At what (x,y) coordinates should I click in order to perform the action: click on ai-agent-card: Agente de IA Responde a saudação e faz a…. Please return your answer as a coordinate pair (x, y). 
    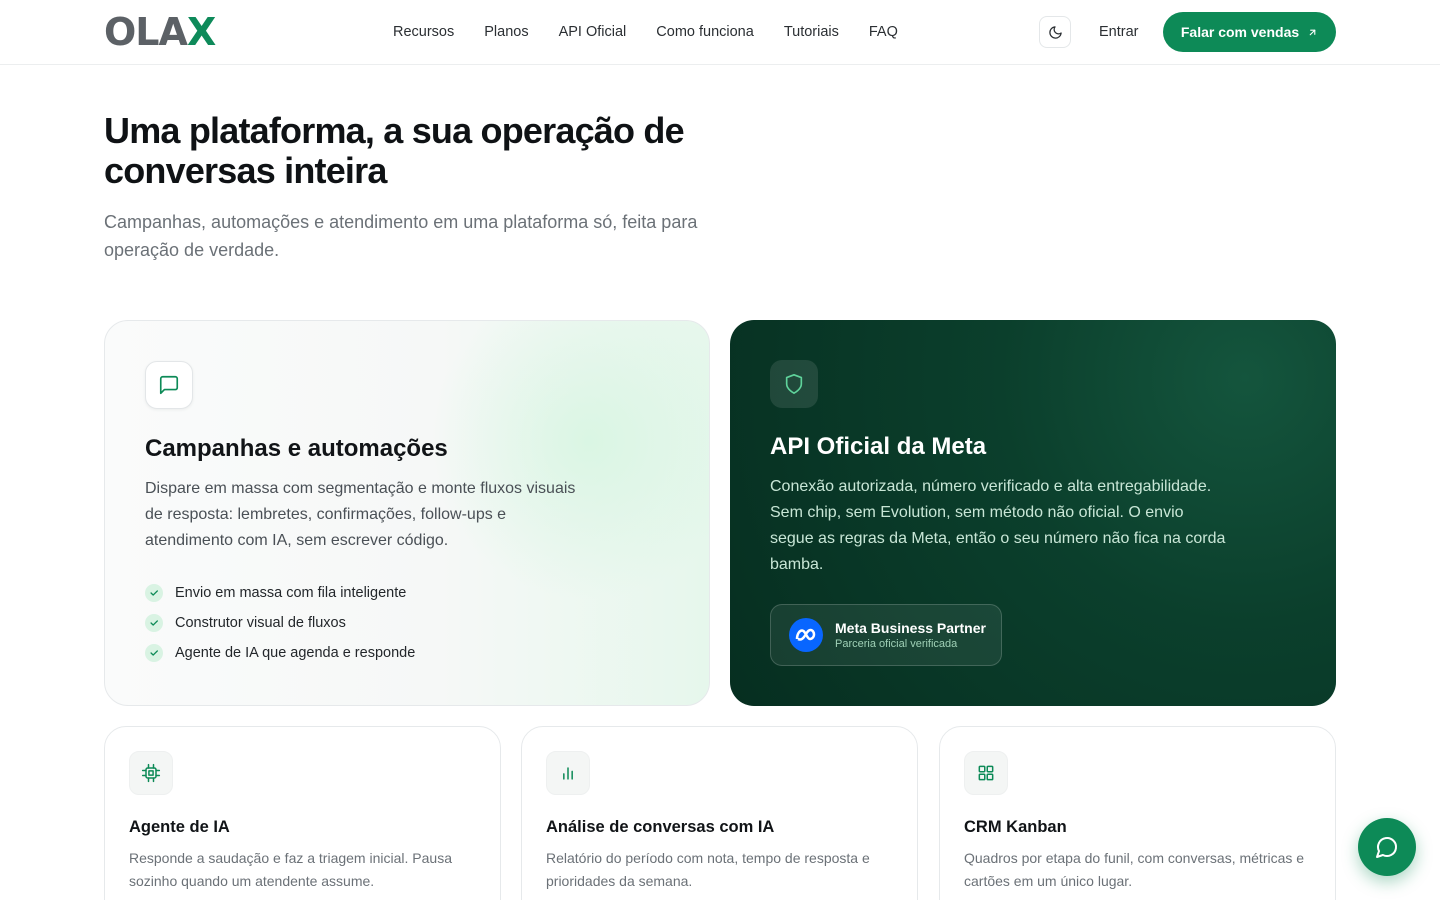
    Looking at the image, I should click on (302, 813).